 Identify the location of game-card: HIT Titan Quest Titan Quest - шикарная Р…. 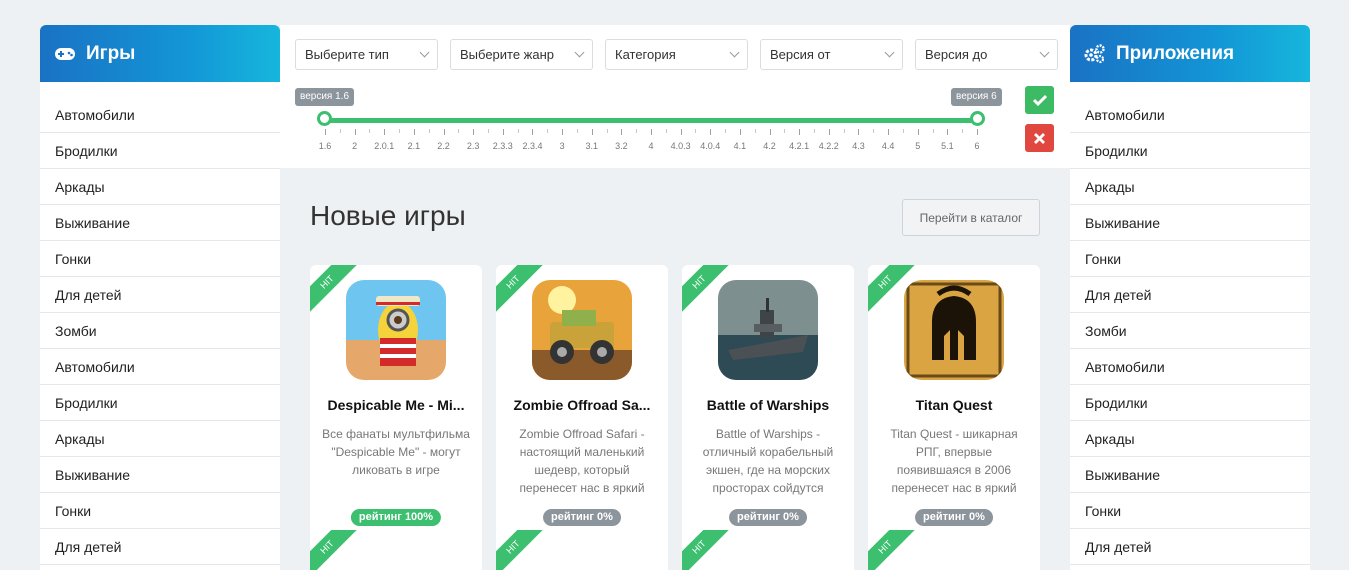
(954, 403).